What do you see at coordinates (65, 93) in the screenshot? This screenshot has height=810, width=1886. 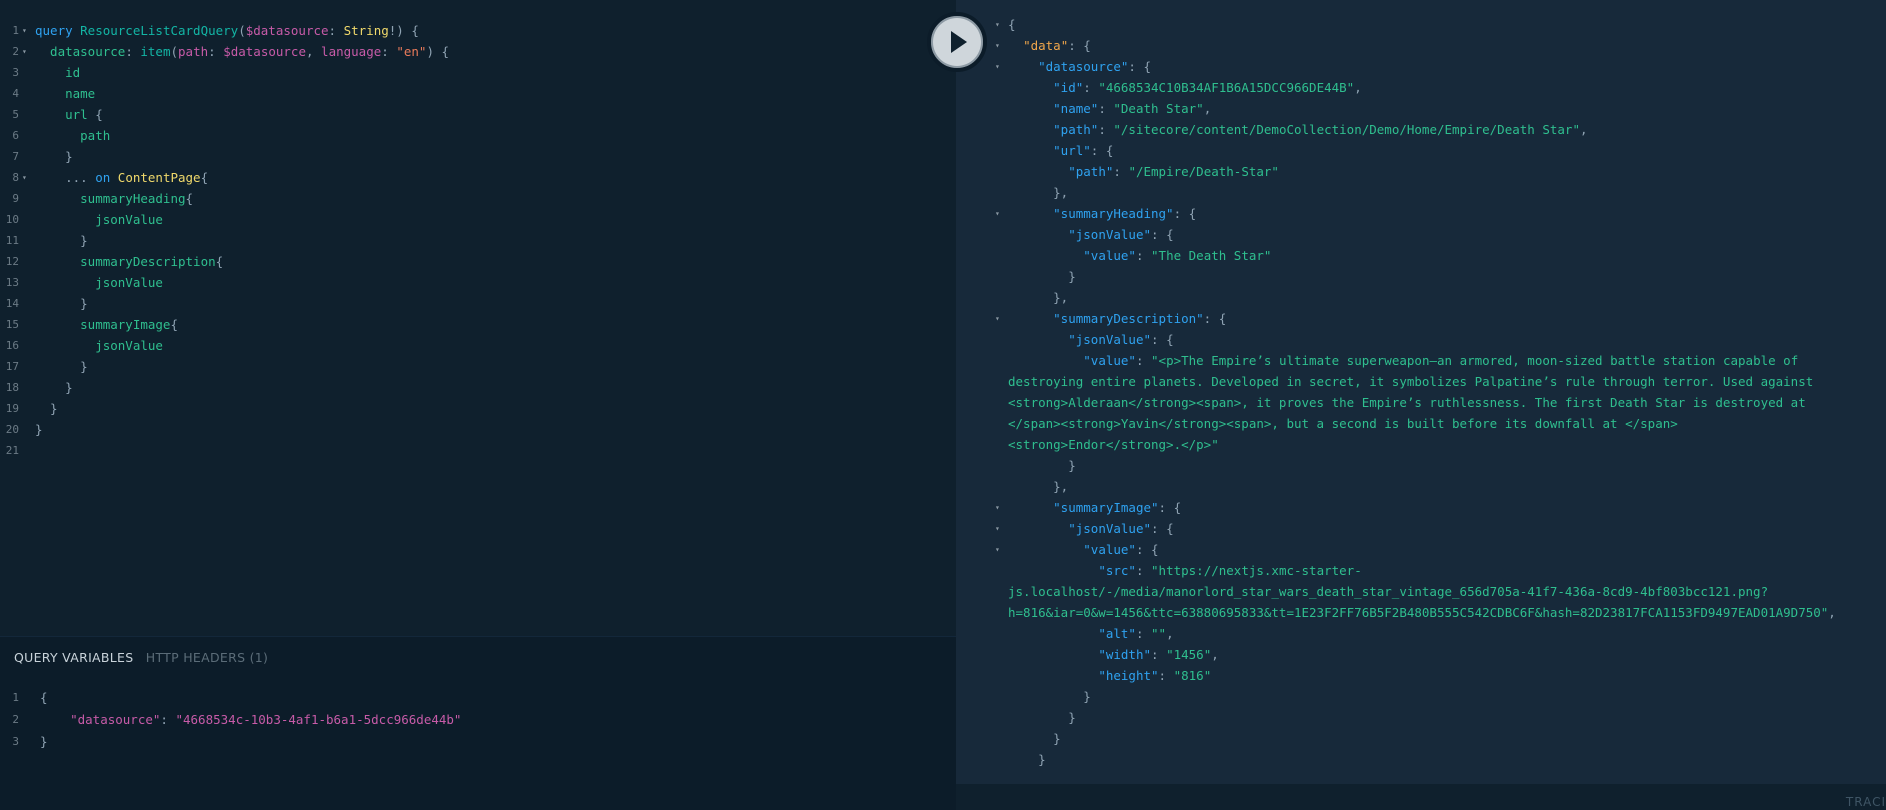 I see `code-text: name` at bounding box center [65, 93].